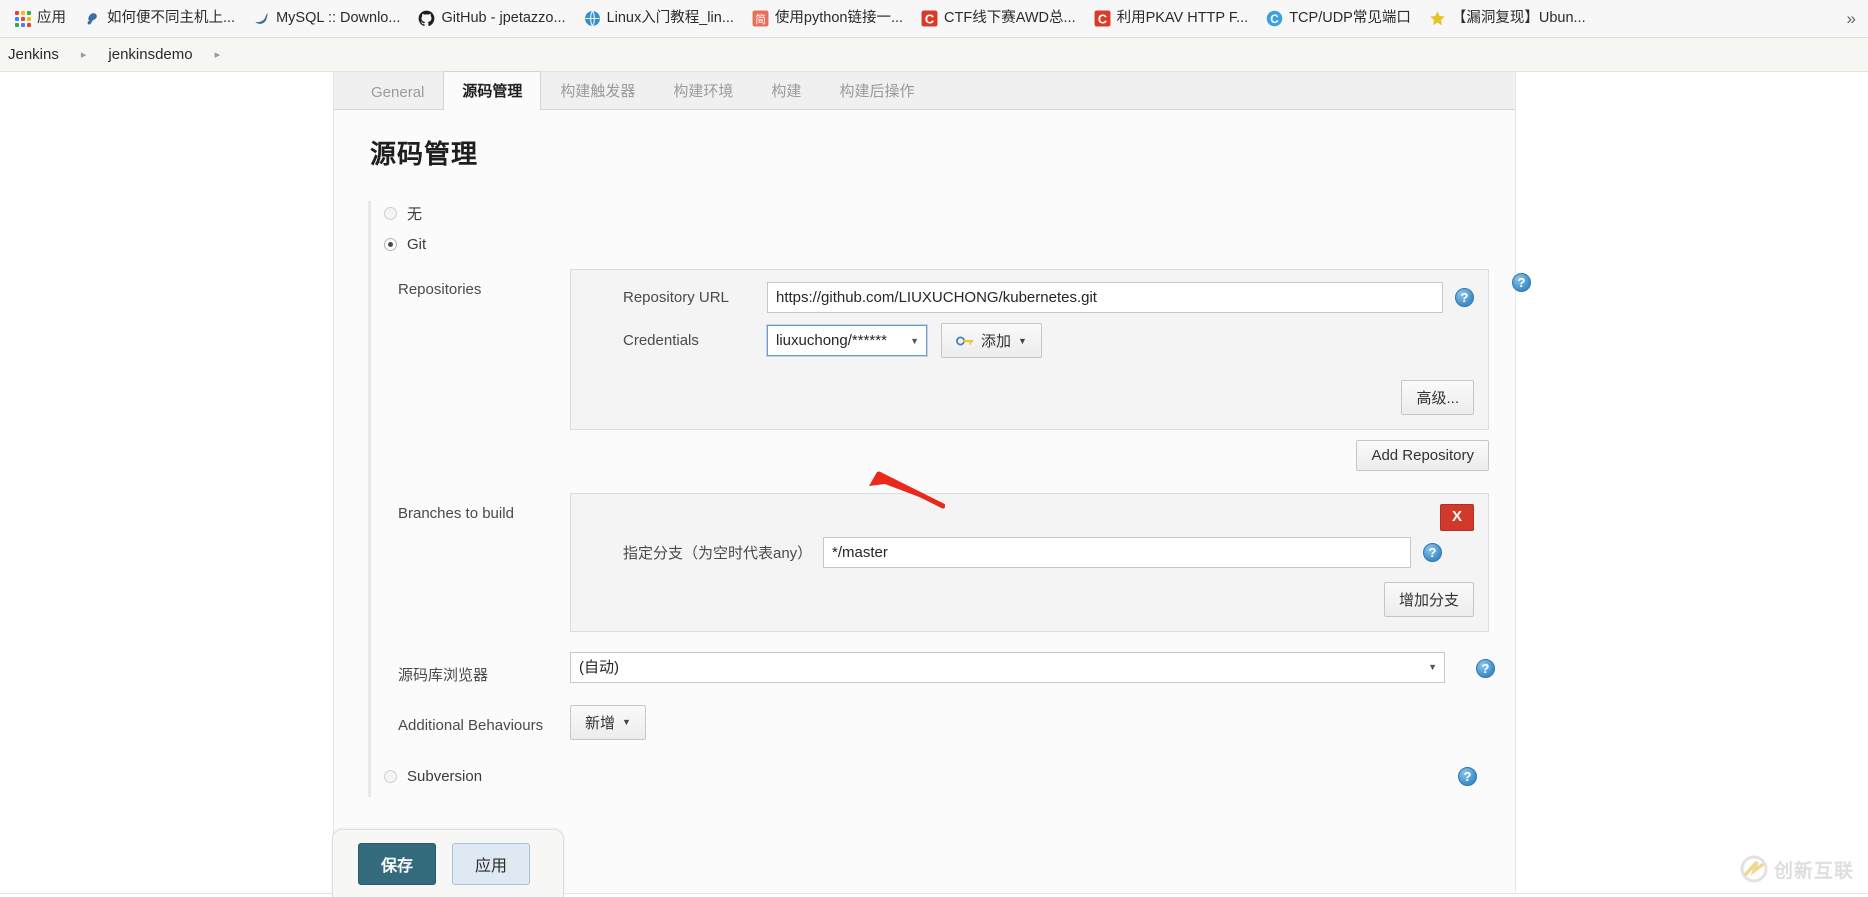 This screenshot has height=897, width=1868. What do you see at coordinates (415, 214) in the screenshot?
I see `scm-option-label: 无` at bounding box center [415, 214].